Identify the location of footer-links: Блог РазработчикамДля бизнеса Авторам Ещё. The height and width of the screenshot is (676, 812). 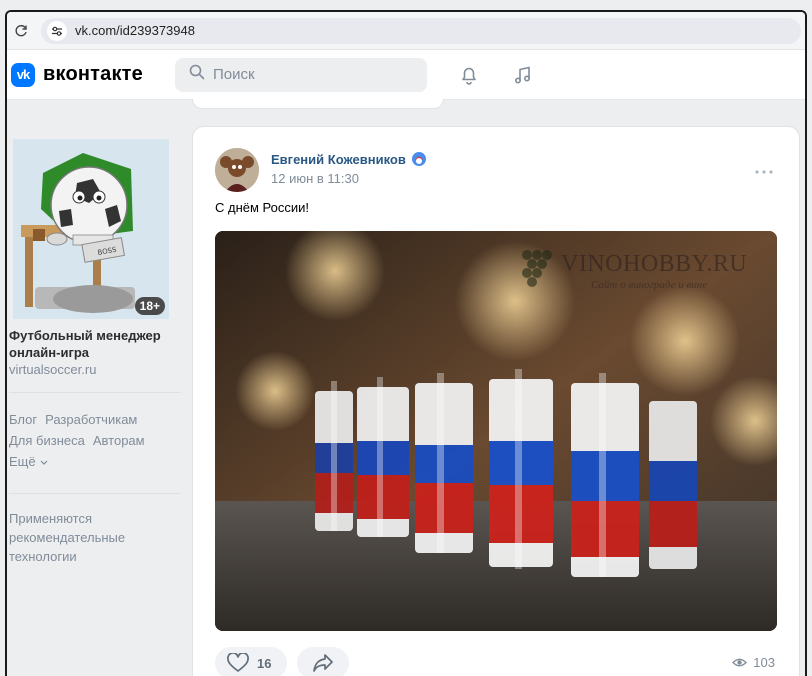
(97, 440).